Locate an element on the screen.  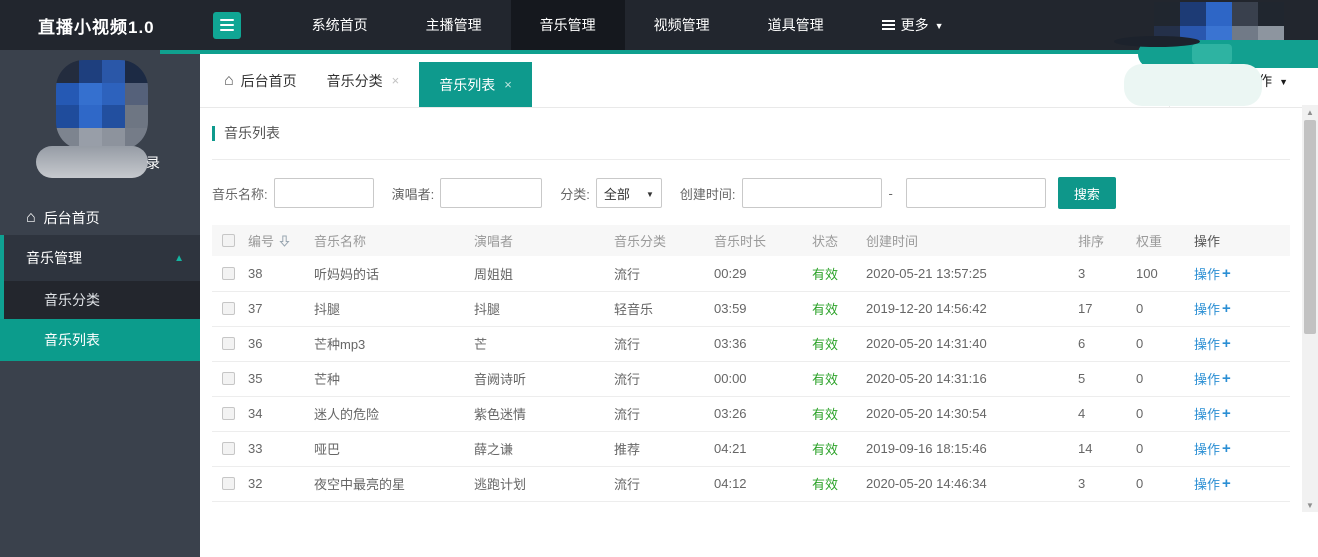
main-nav: 系统首页 主播管理 音乐管理 视频管理 道具管理 更多 ▼ is located at coordinates (628, 25).